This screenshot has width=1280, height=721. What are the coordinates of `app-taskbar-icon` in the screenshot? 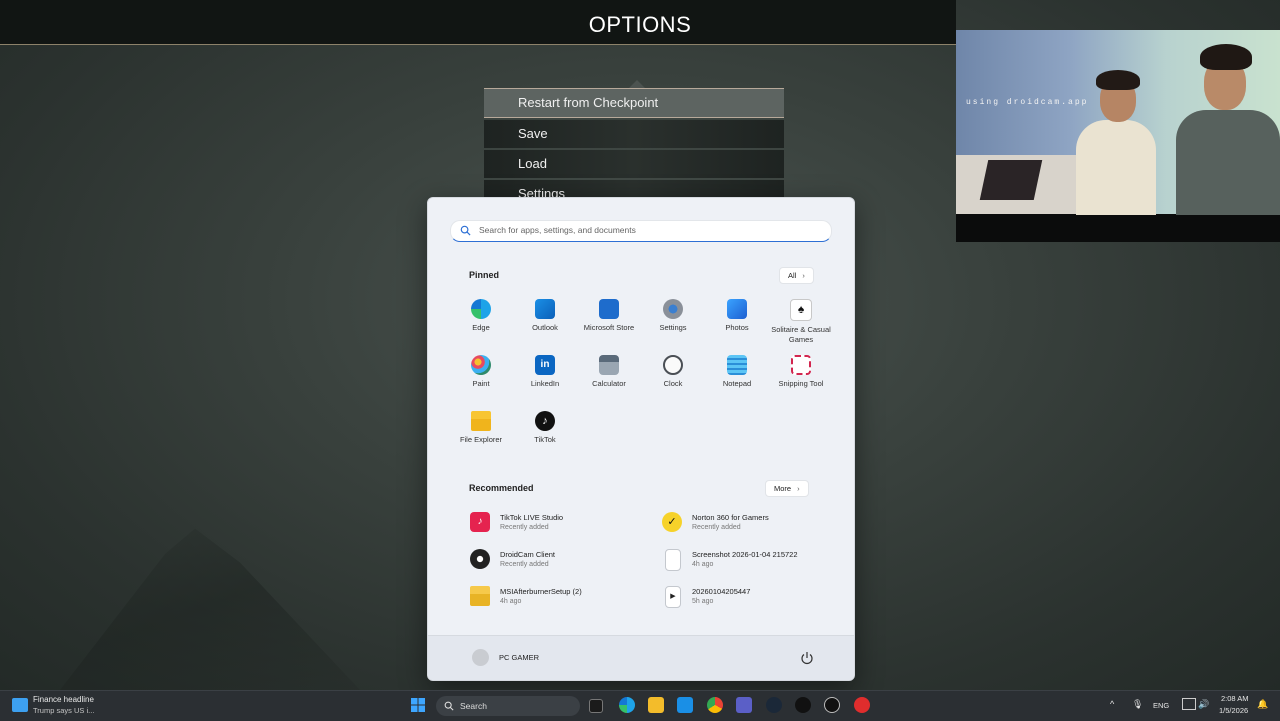 It's located at (803, 705).